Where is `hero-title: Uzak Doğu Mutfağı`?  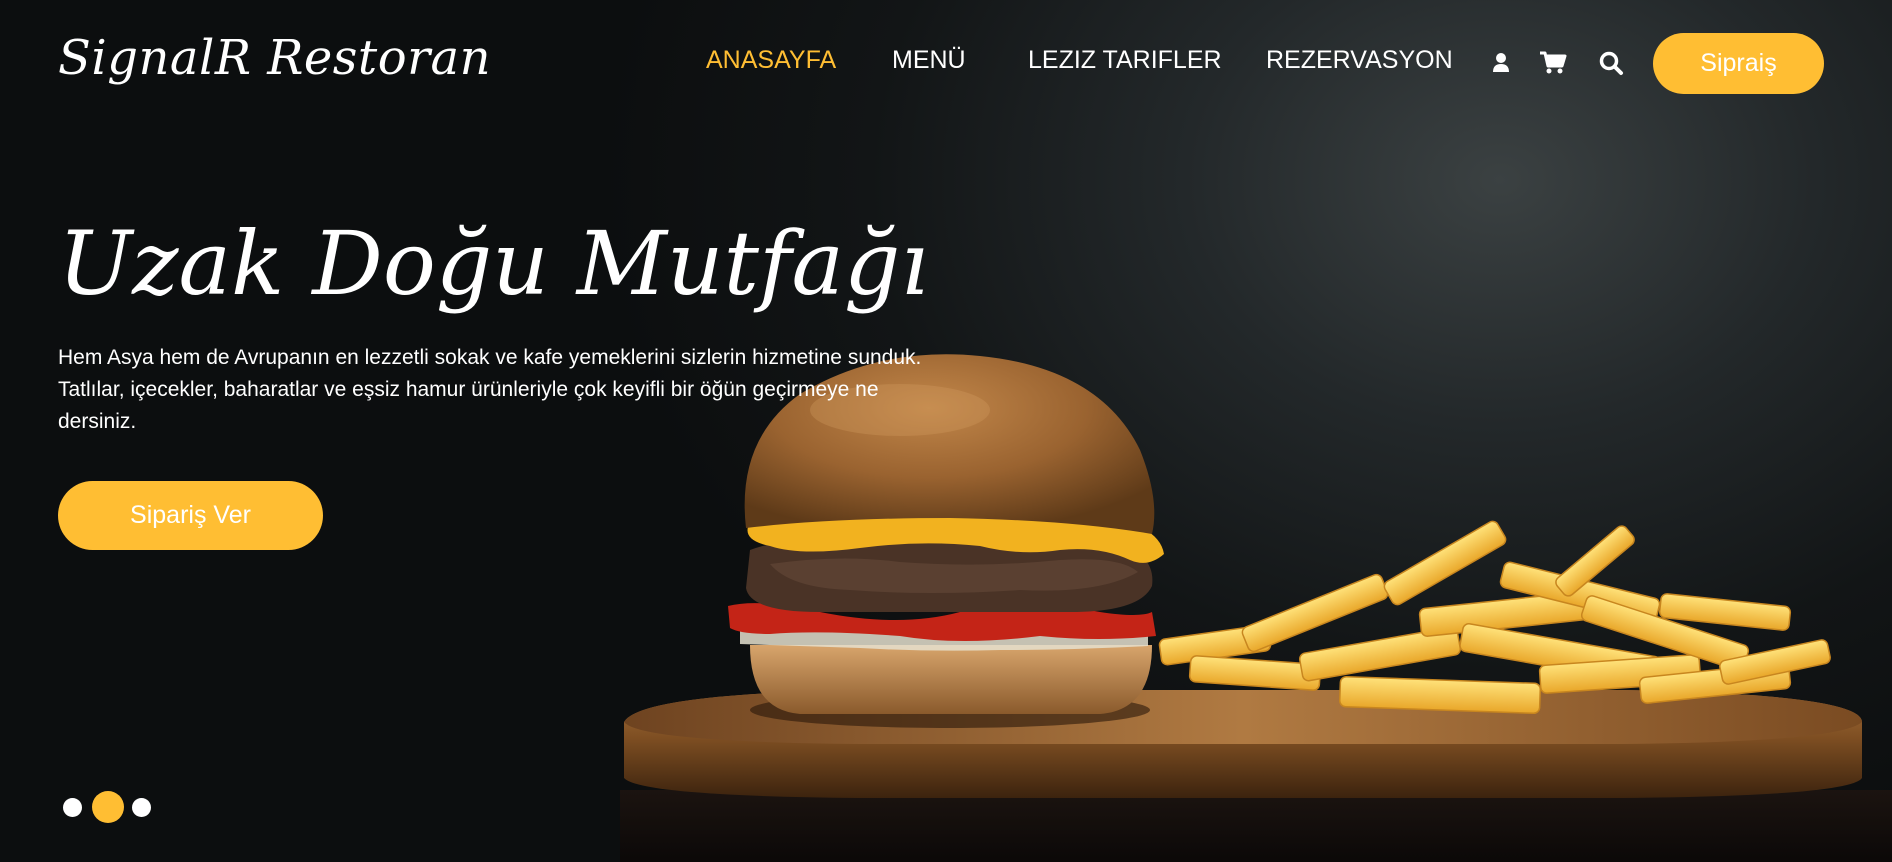 hero-title: Uzak Doğu Mutfağı is located at coordinates (493, 263).